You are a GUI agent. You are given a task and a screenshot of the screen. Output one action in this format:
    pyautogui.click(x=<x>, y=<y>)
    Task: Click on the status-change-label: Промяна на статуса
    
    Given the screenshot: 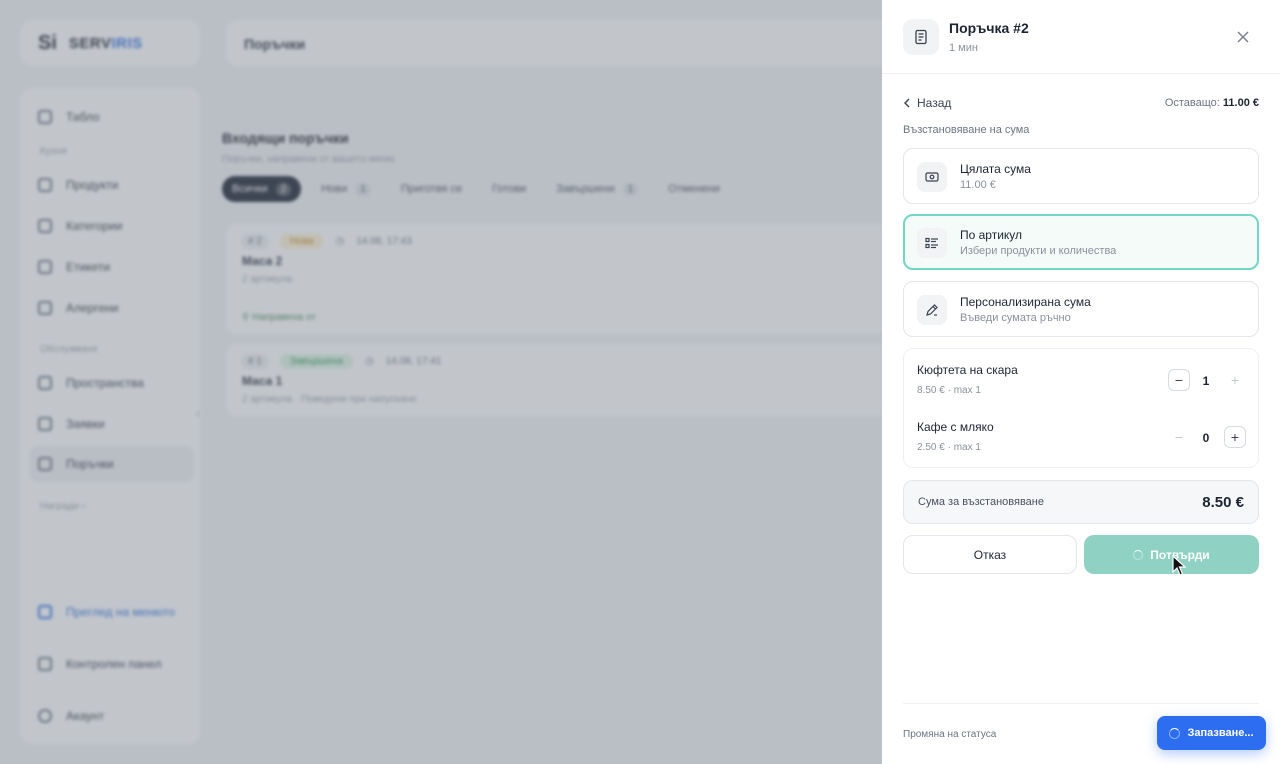 What is the action you would take?
    pyautogui.click(x=950, y=734)
    